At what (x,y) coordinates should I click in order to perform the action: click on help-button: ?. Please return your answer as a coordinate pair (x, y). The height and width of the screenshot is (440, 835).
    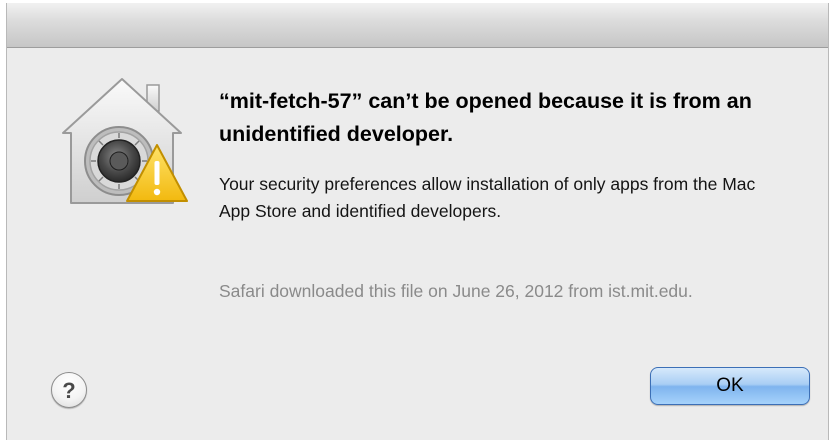
    Looking at the image, I should click on (69, 390).